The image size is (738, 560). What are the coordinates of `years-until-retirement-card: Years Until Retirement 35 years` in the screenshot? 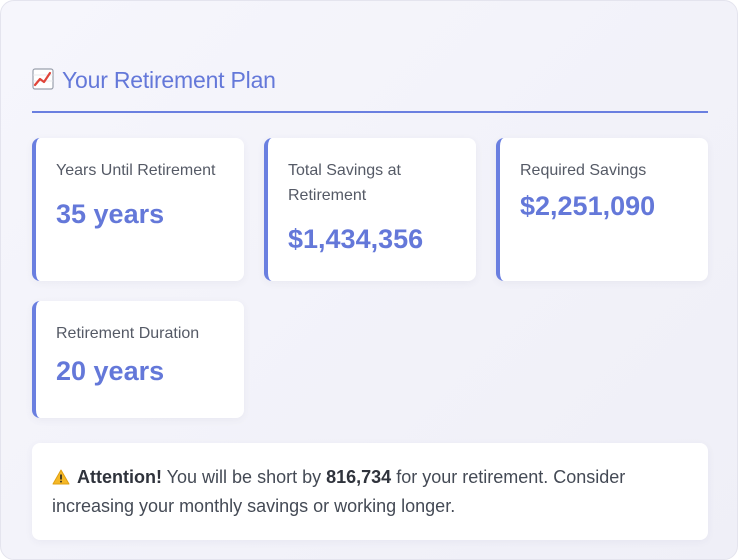 It's located at (138, 209).